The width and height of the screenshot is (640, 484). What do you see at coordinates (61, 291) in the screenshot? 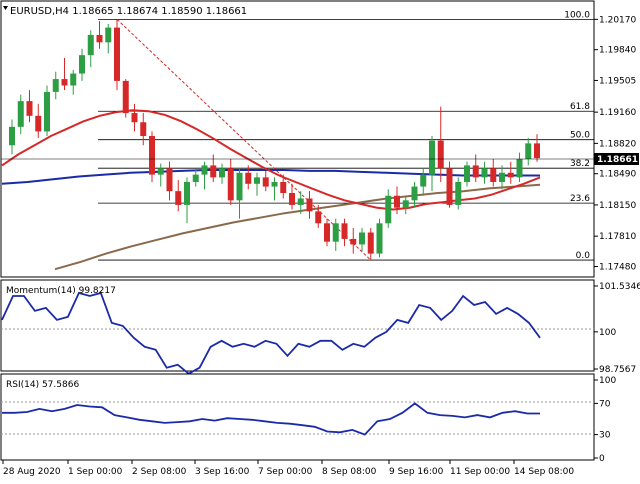
I see `momentum-title: Momentum(14) 99.8217` at bounding box center [61, 291].